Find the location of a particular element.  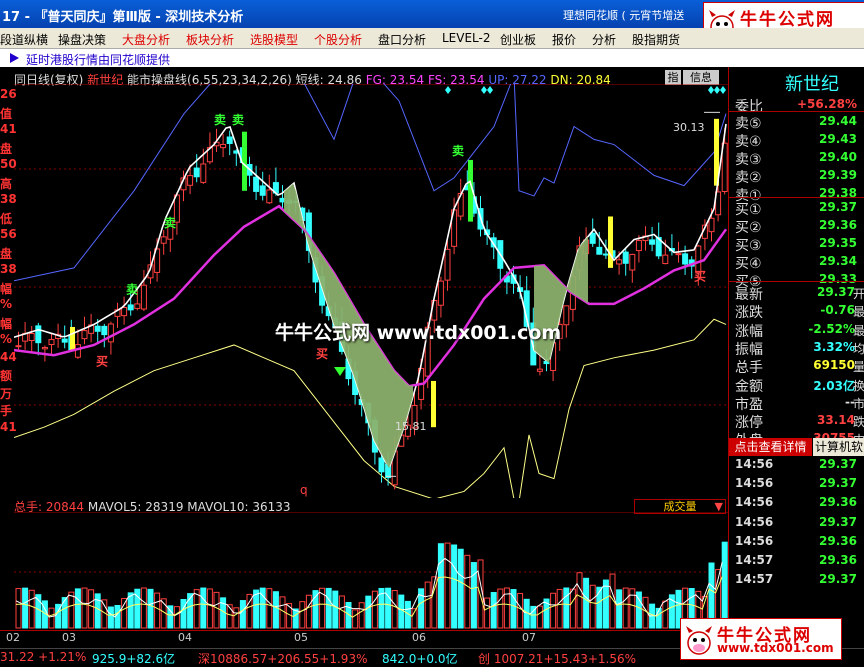

tick-row: 14:56 29.36 is located at coordinates (796, 542).